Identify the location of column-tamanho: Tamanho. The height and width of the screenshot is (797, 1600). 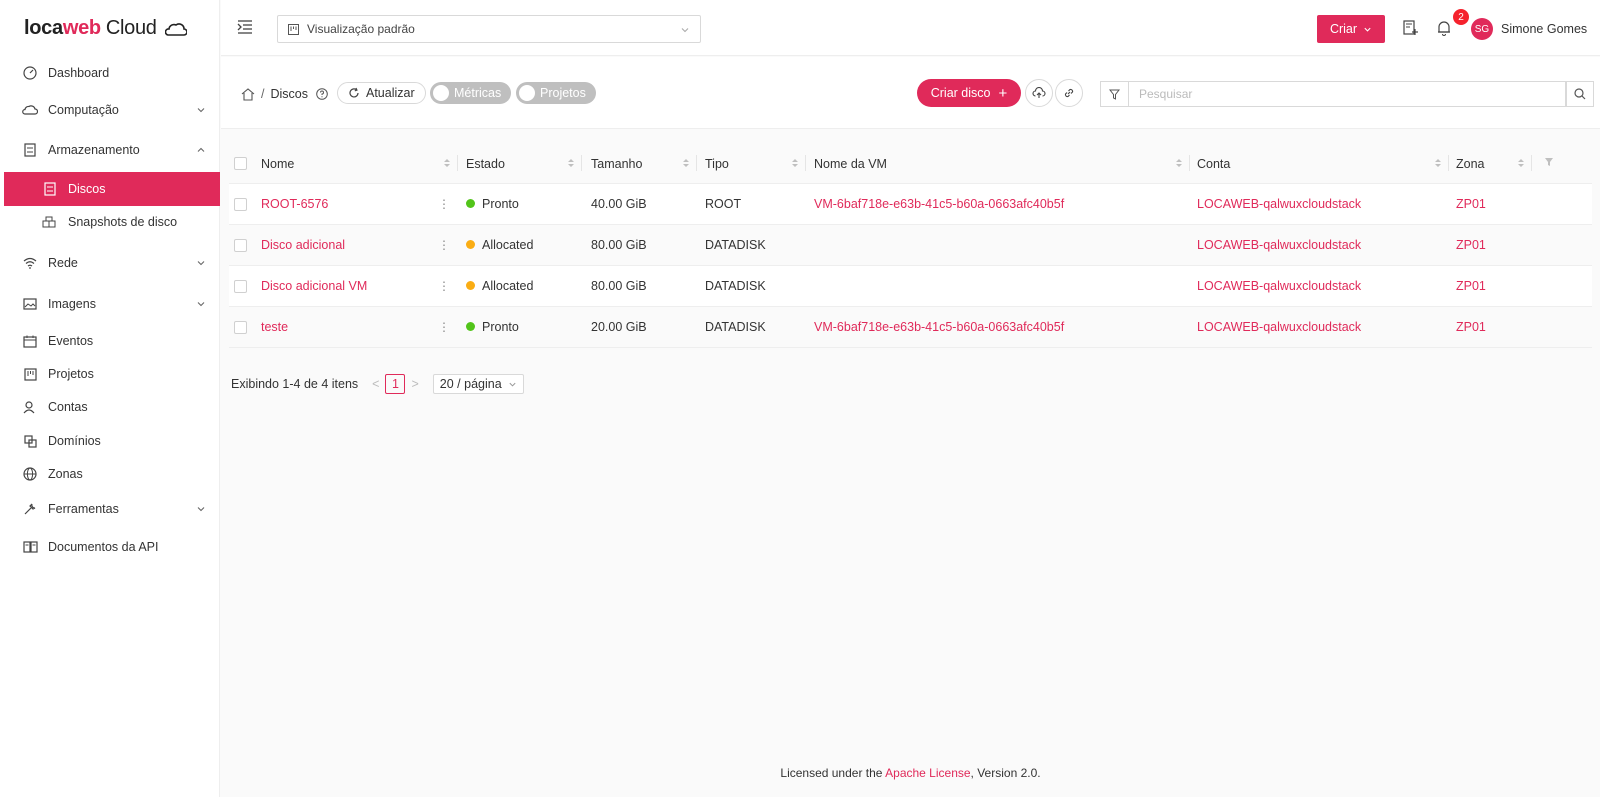
(616, 164).